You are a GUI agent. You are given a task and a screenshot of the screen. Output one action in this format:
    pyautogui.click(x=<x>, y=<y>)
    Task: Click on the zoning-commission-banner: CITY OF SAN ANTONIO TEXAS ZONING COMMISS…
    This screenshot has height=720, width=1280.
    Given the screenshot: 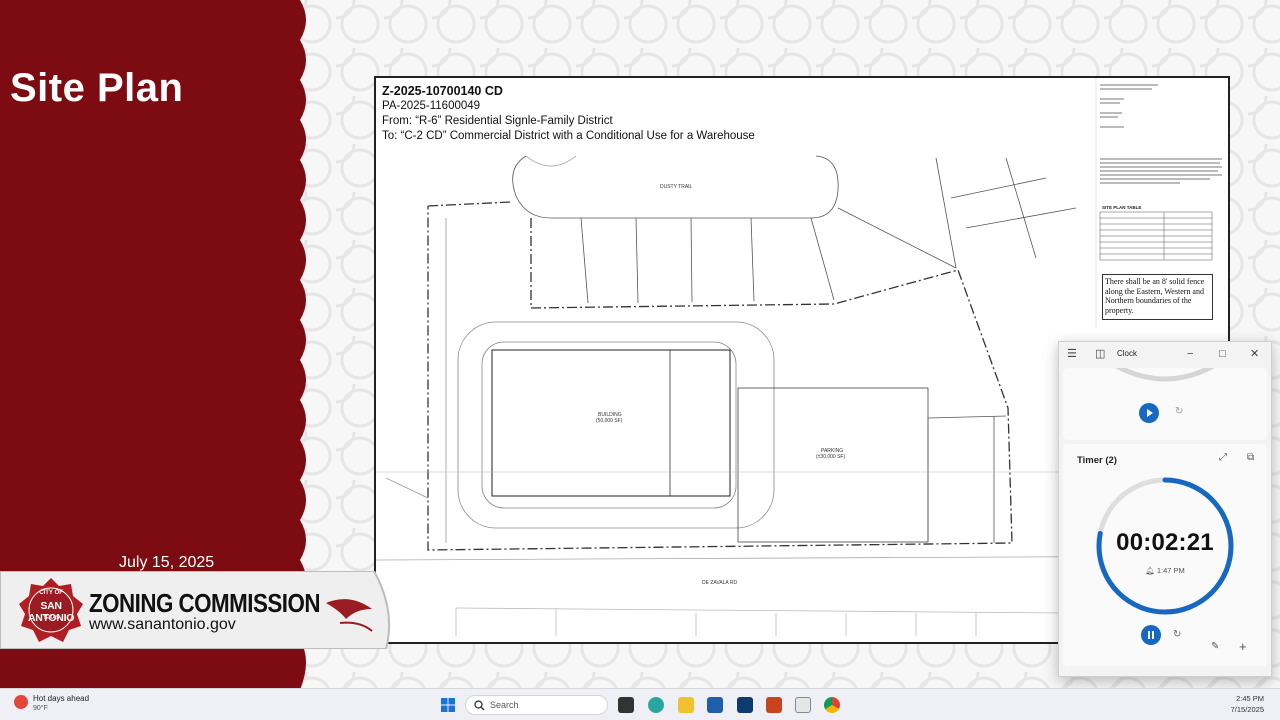 What is the action you would take?
    pyautogui.click(x=198, y=610)
    